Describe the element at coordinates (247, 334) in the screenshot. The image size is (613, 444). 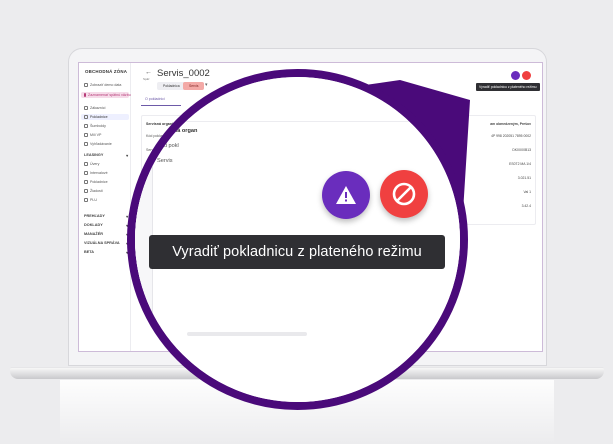
I see `magnified-faint-line` at that location.